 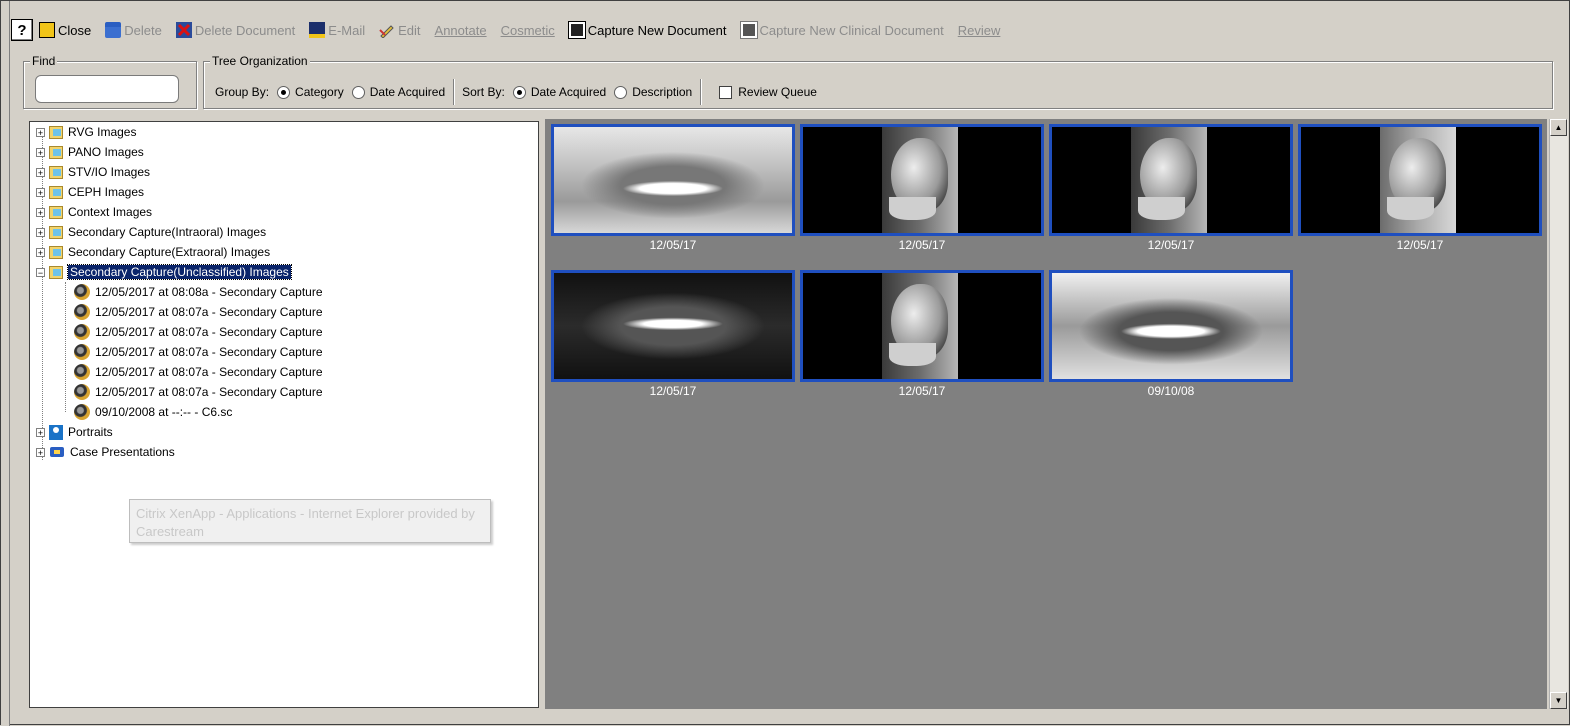 What do you see at coordinates (122, 452) in the screenshot?
I see `tree-node-label: Case Presentations` at bounding box center [122, 452].